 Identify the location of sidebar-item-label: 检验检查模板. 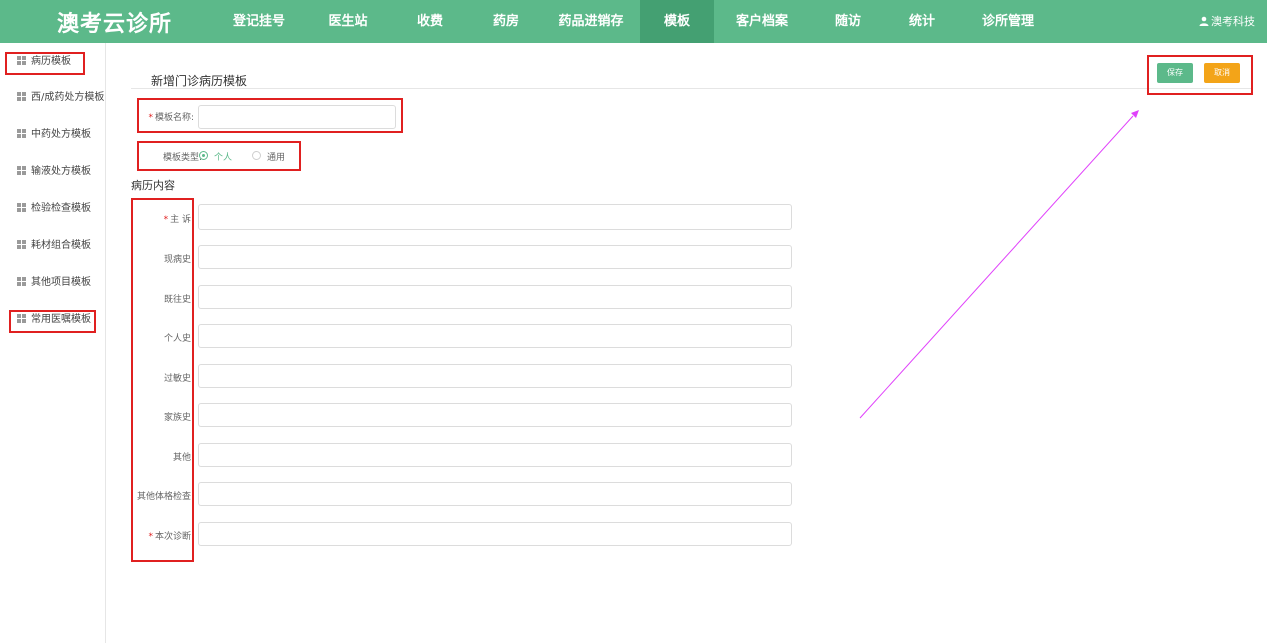
(61, 208).